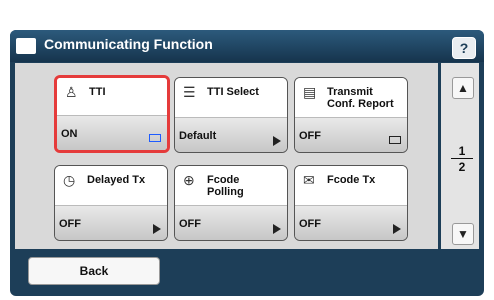  What do you see at coordinates (71, 92) in the screenshot?
I see `person-stand-icon: ♙` at bounding box center [71, 92].